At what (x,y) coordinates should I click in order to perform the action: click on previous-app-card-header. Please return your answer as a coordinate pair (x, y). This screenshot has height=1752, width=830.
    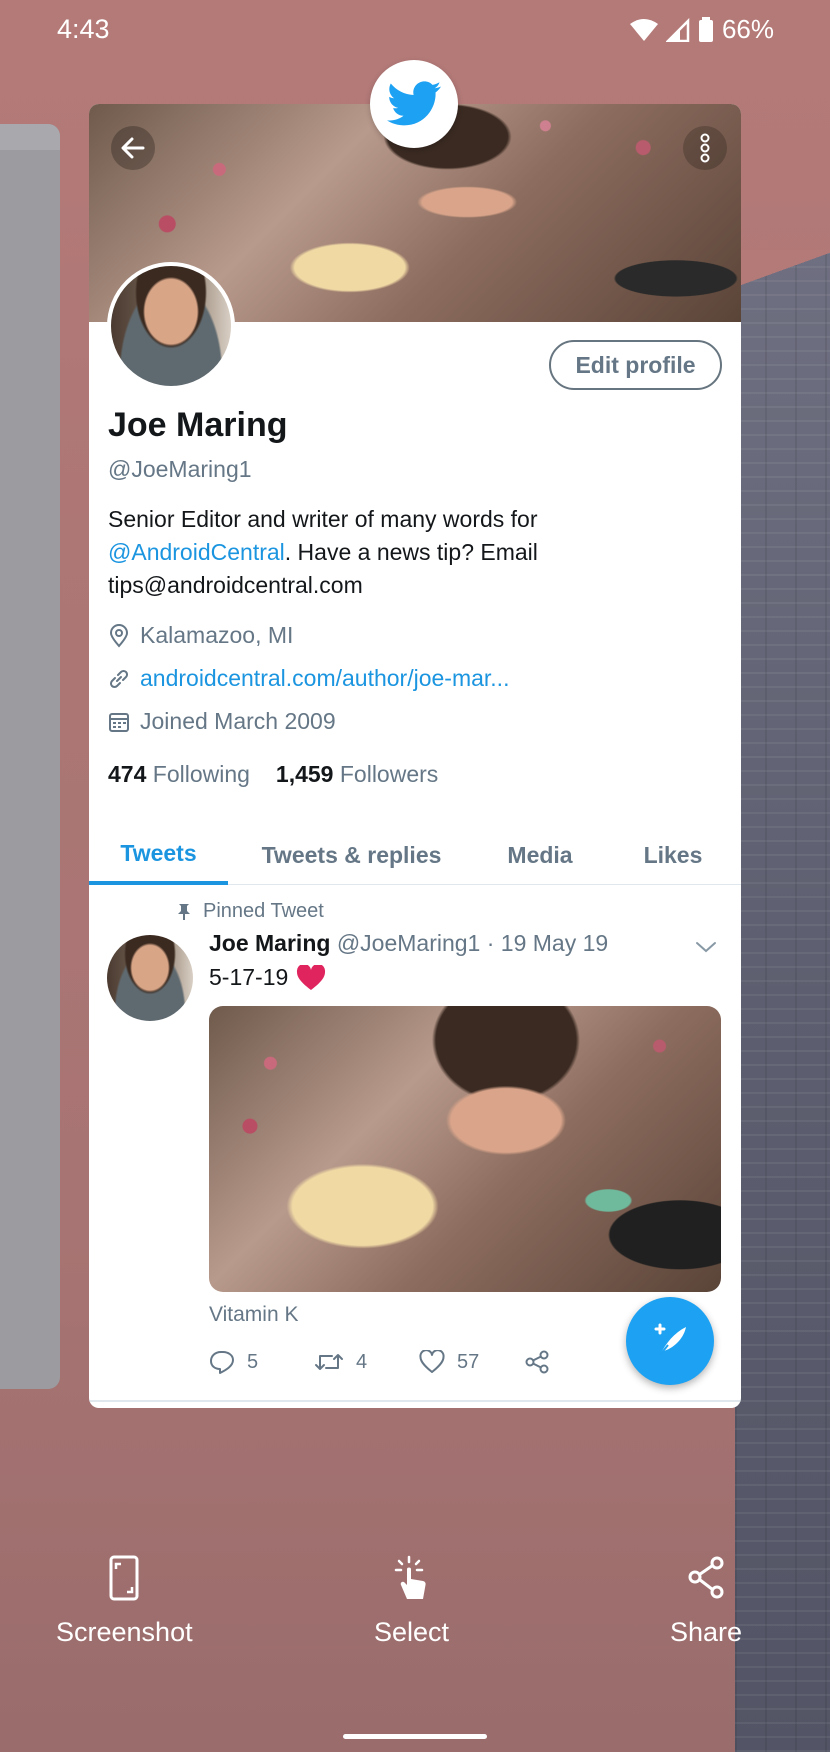
    Looking at the image, I should click on (30, 137).